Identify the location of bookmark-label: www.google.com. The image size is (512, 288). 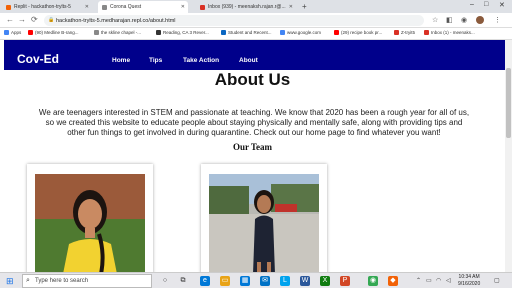
(304, 32).